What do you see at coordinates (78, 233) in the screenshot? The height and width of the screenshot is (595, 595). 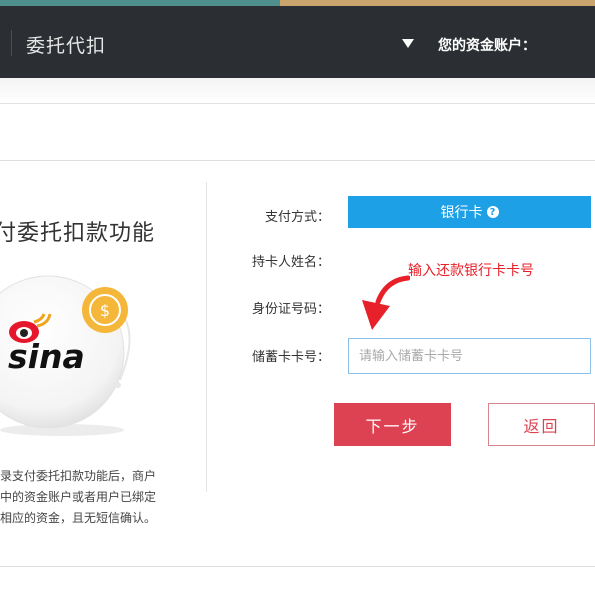 I see `feature-title: 付委托扣款功能` at bounding box center [78, 233].